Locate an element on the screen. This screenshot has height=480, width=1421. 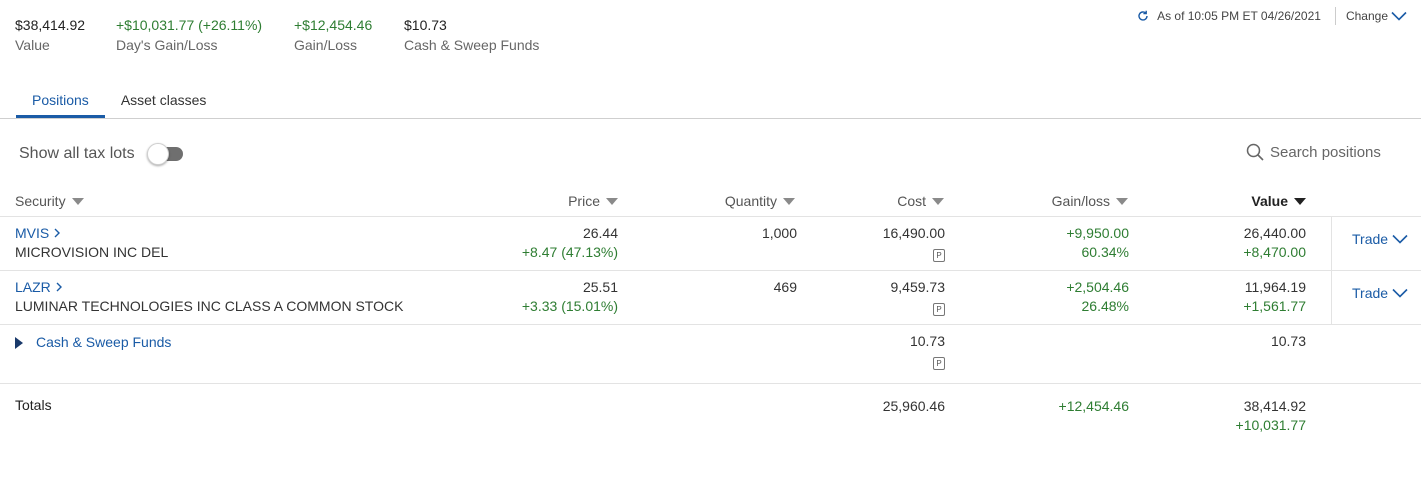
cost-value: 9,459.73 is located at coordinates (918, 287).